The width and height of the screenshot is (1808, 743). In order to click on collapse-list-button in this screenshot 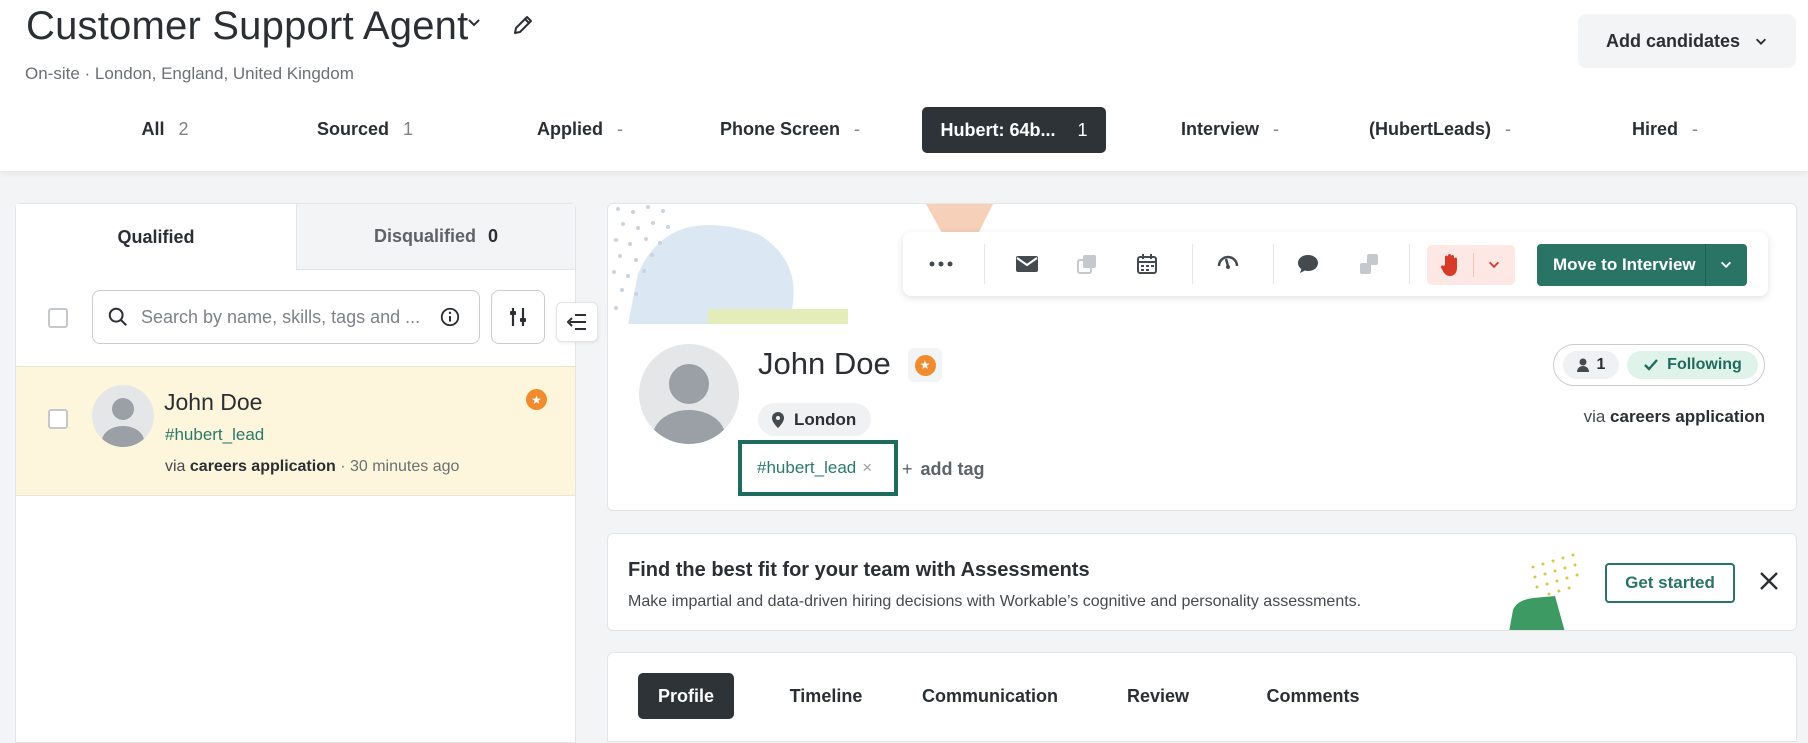, I will do `click(577, 322)`.